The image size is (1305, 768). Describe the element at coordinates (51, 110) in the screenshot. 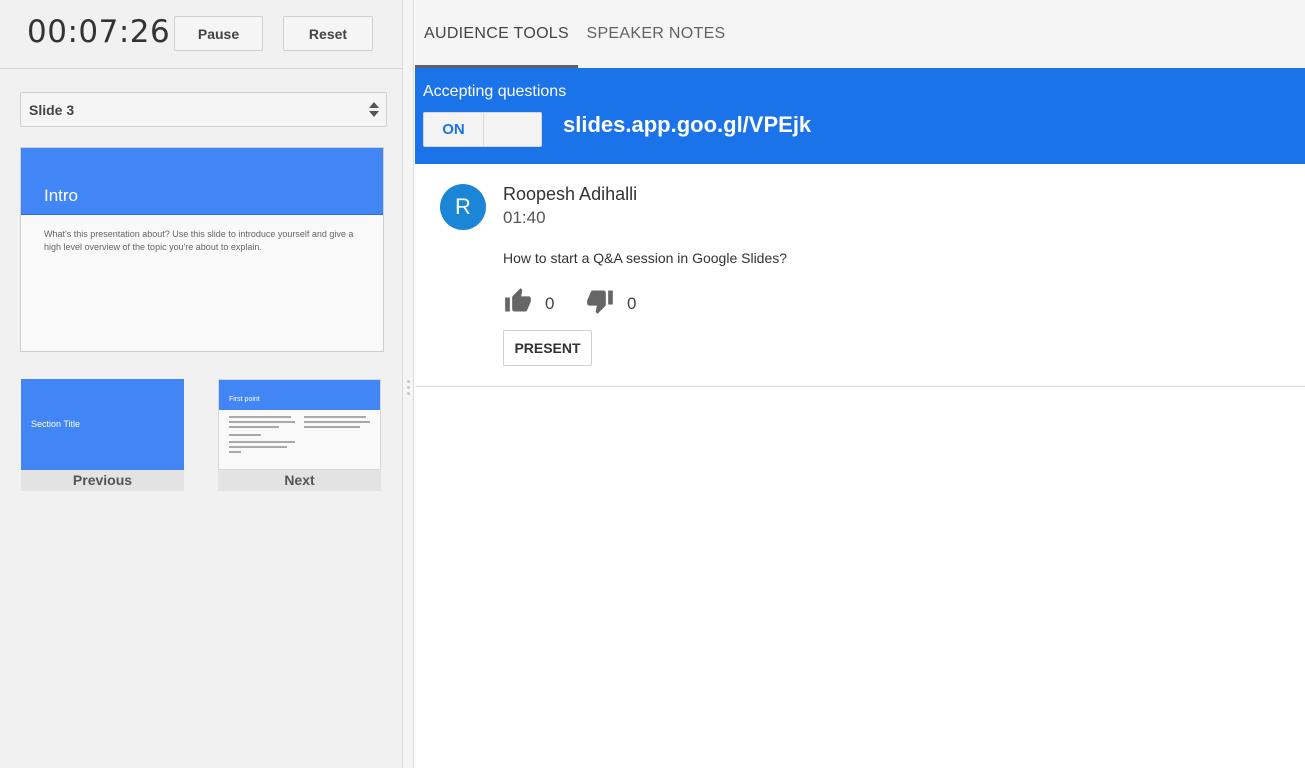

I see `slide-select-value: Slide 3` at that location.